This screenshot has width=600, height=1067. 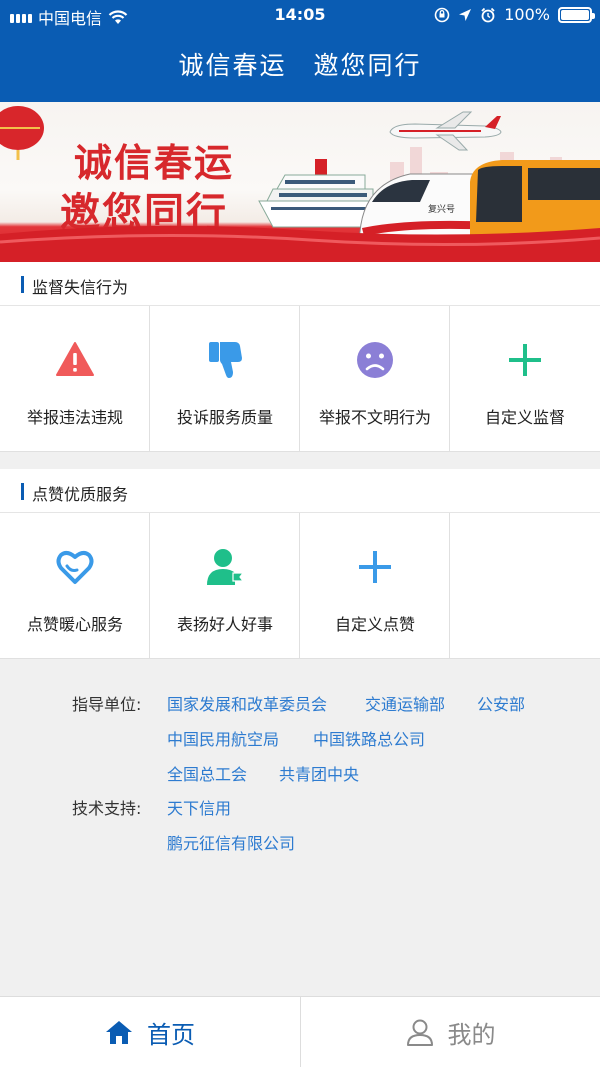 I want to click on report-uncivil-button: 举报不文明行为, so click(x=375, y=379).